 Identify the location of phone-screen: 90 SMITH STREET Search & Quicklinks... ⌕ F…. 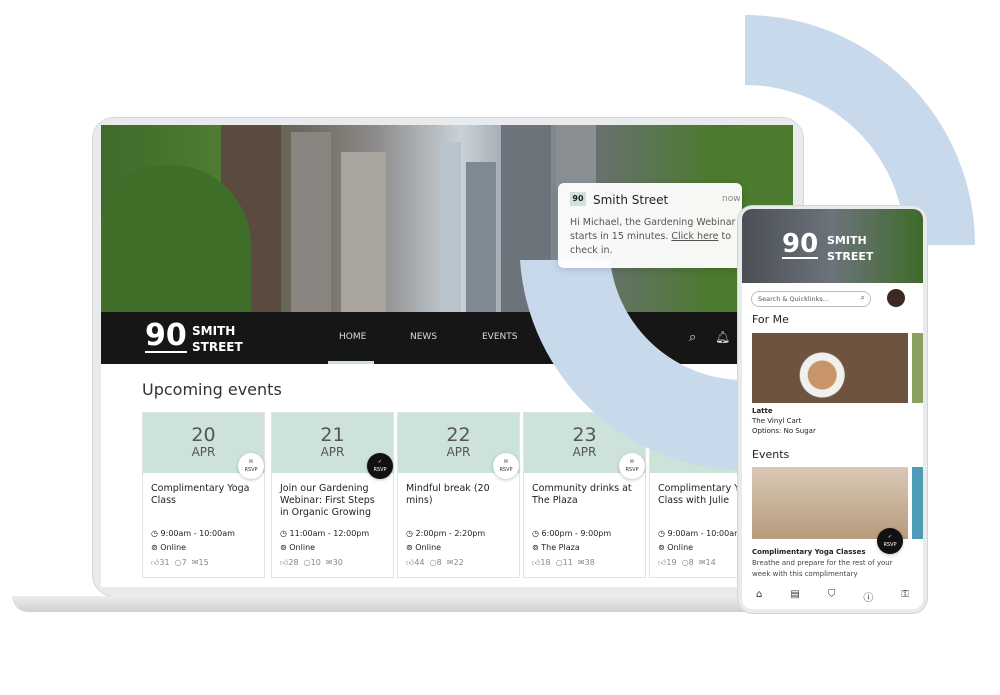
(832, 409).